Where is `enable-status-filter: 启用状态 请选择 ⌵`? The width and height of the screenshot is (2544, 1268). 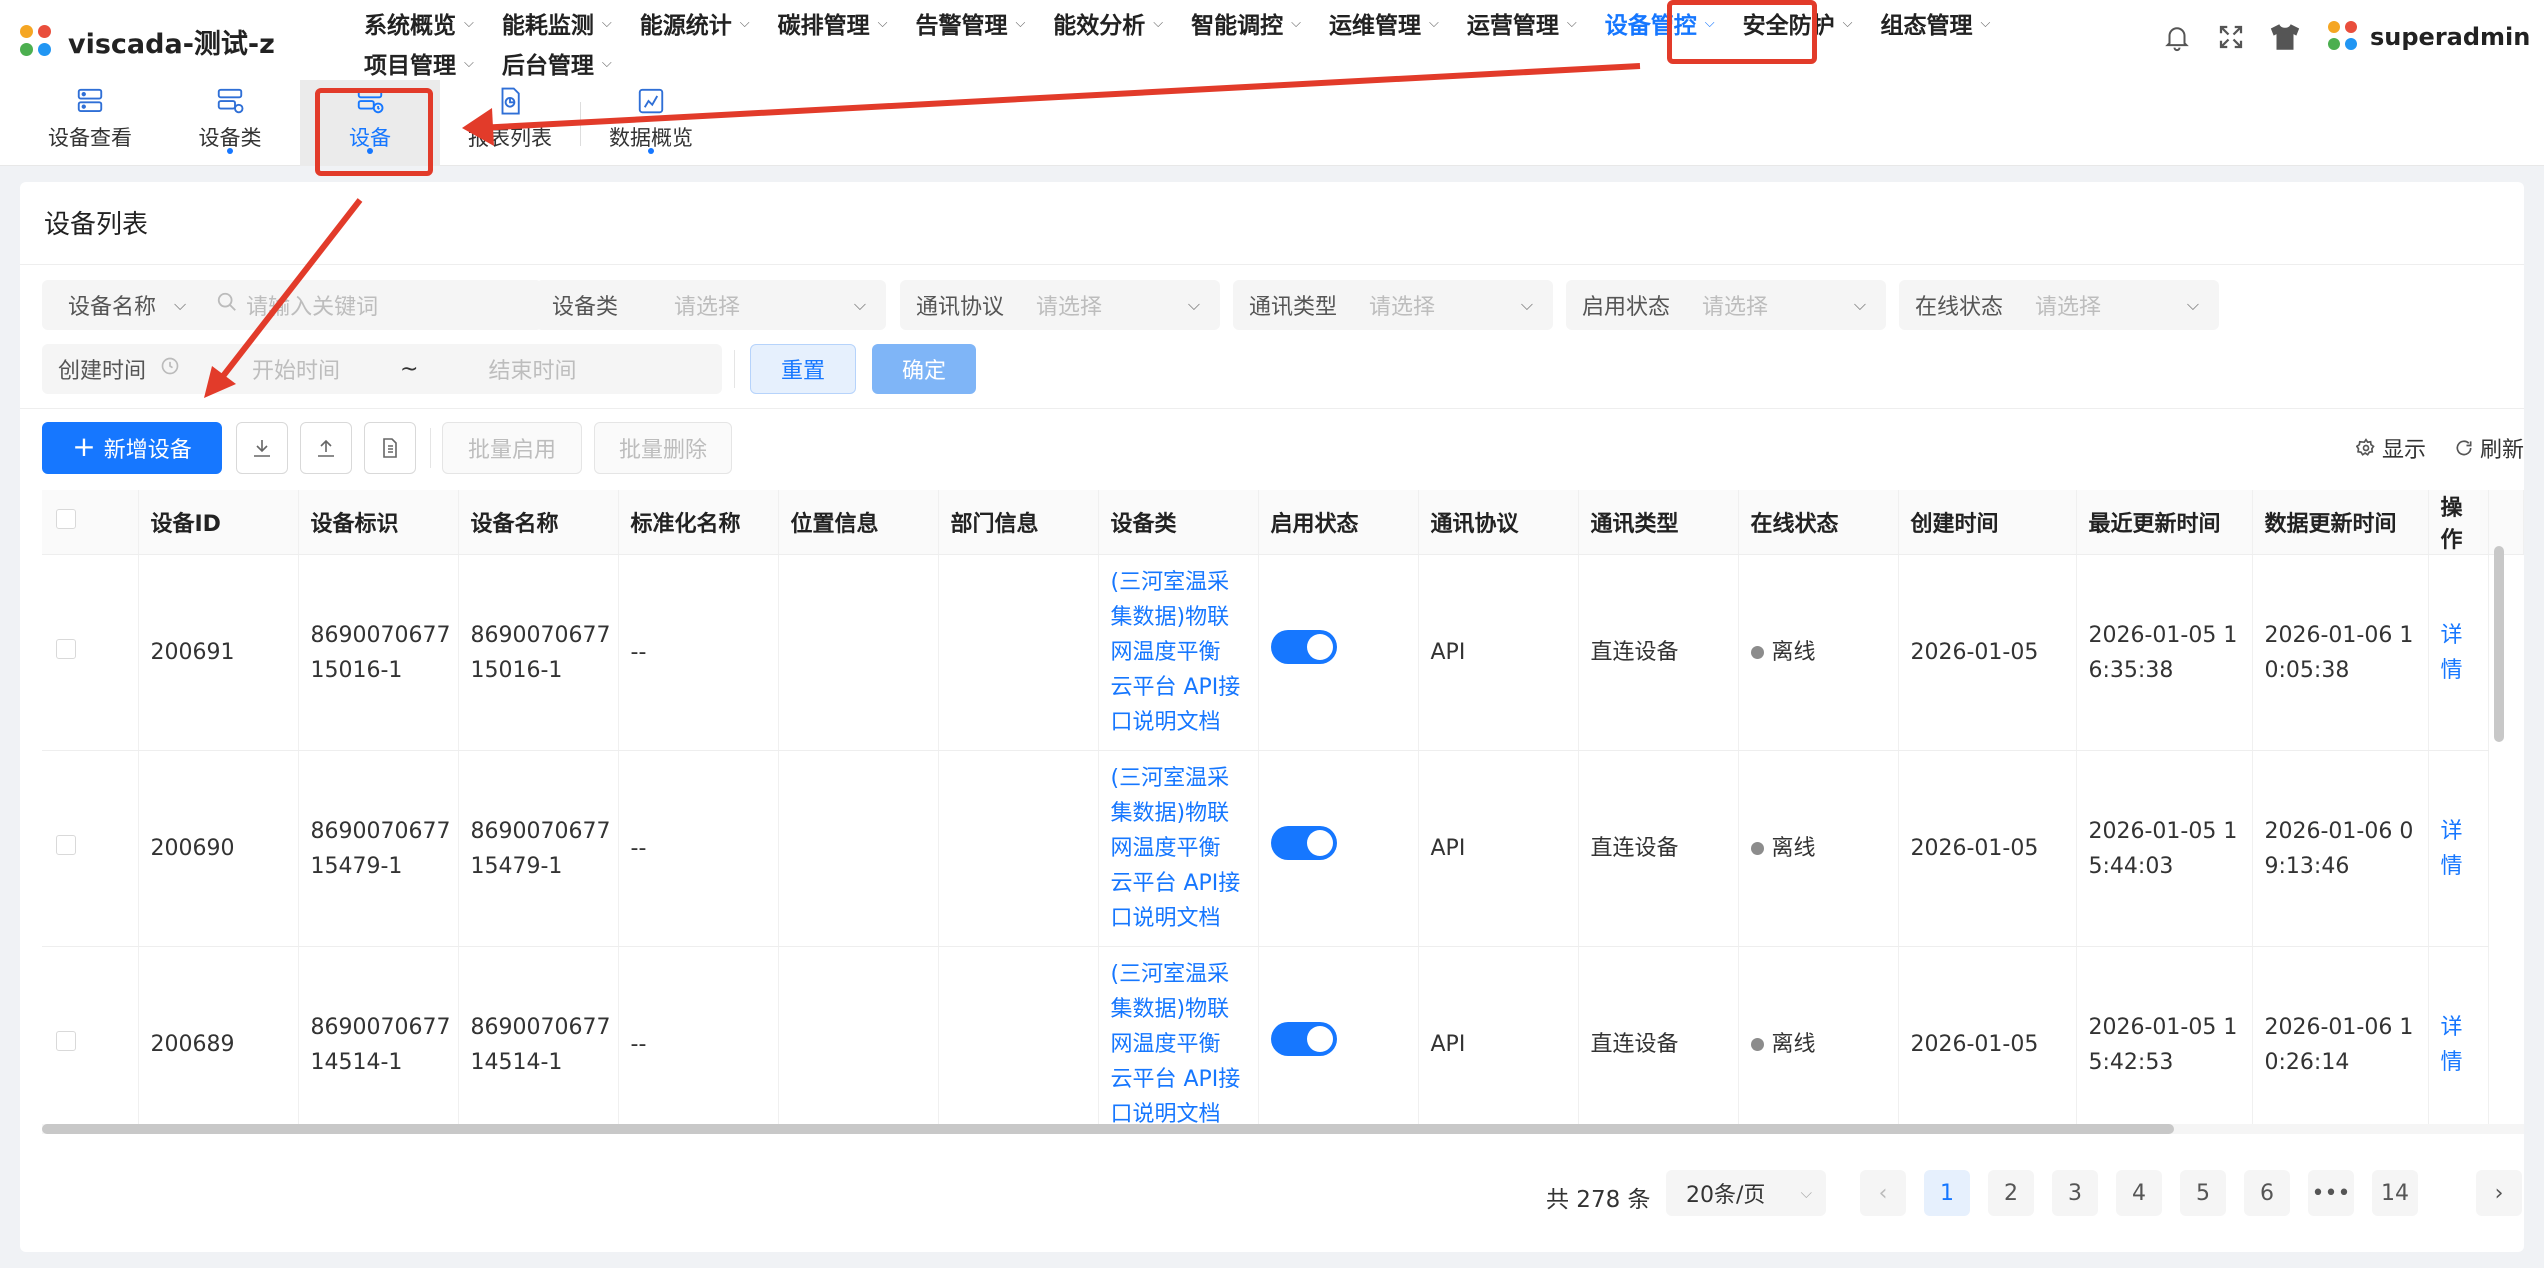 enable-status-filter: 启用状态 请选择 ⌵ is located at coordinates (1726, 305).